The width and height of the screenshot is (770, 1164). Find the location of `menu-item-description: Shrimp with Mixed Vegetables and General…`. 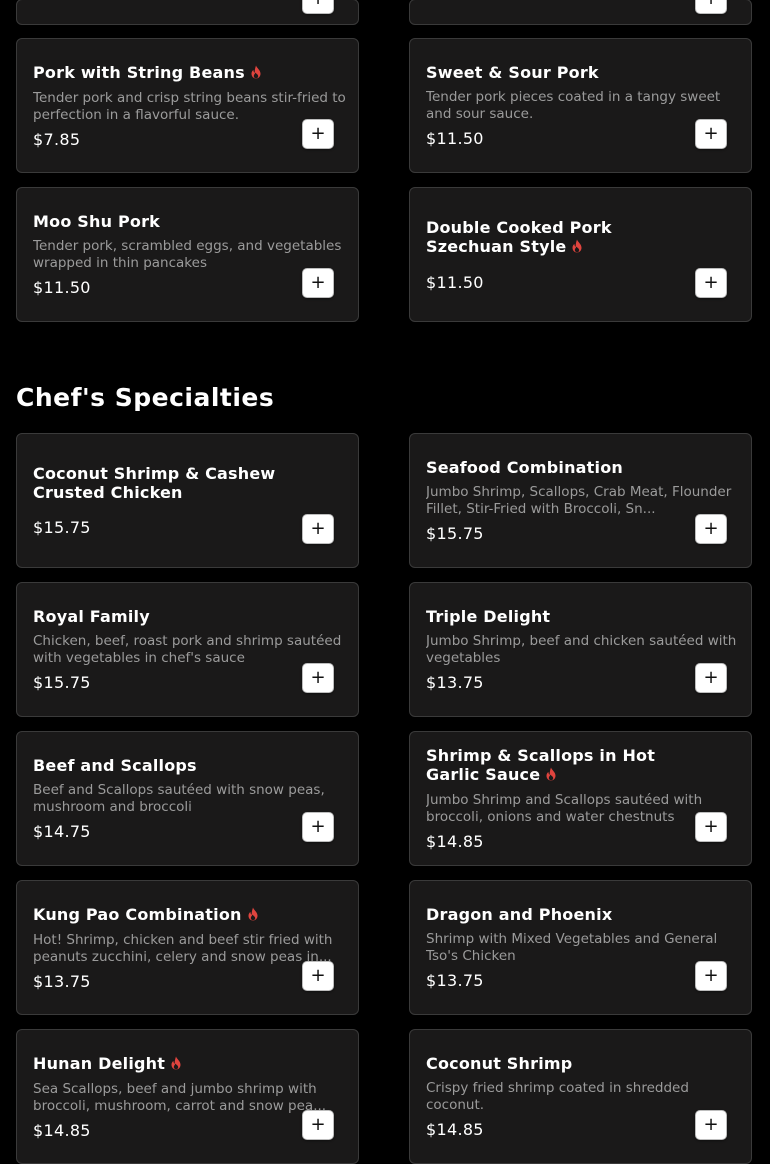

menu-item-description: Shrimp with Mixed Vegetables and General… is located at coordinates (572, 947).